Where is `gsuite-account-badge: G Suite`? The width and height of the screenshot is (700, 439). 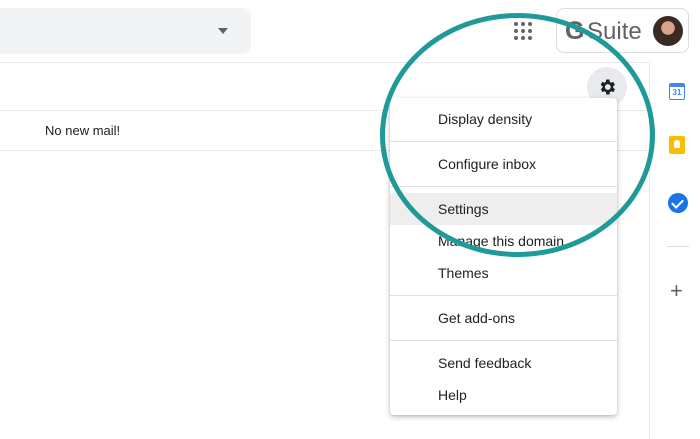
gsuite-account-badge: G Suite is located at coordinates (622, 30).